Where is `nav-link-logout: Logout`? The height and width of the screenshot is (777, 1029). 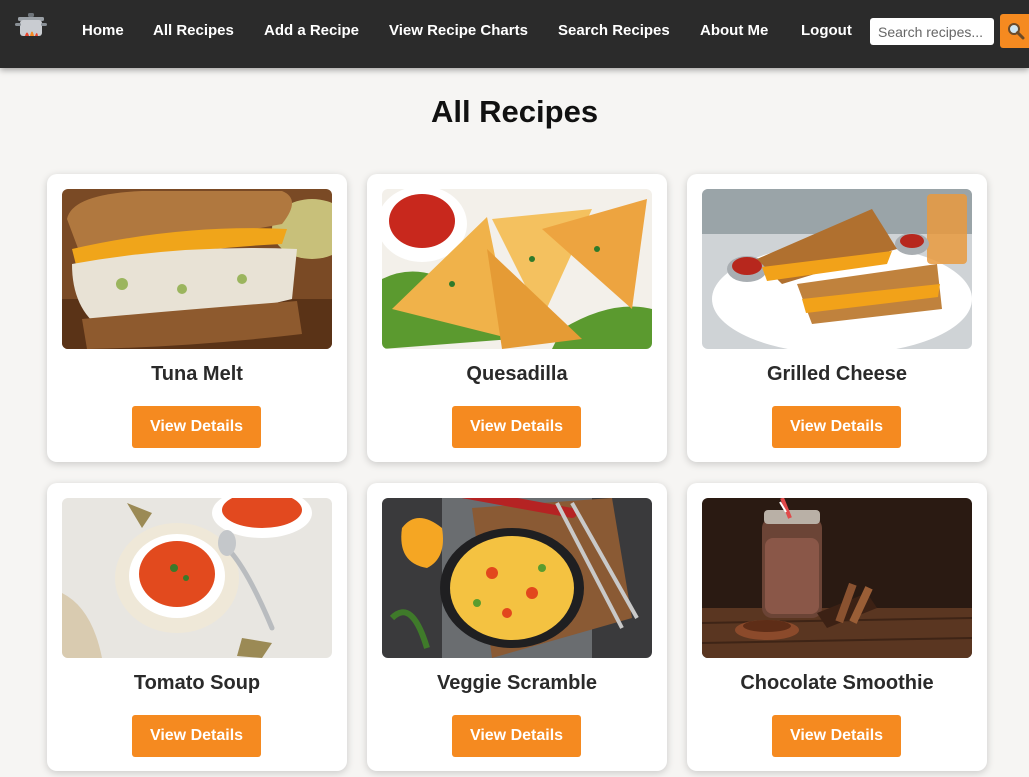 nav-link-logout: Logout is located at coordinates (826, 30).